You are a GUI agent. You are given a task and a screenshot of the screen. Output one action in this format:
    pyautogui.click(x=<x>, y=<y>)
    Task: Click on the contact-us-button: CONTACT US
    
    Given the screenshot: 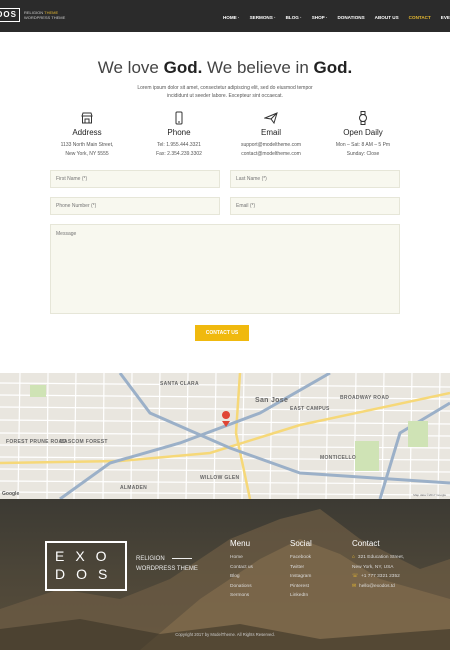 What is the action you would take?
    pyautogui.click(x=222, y=333)
    